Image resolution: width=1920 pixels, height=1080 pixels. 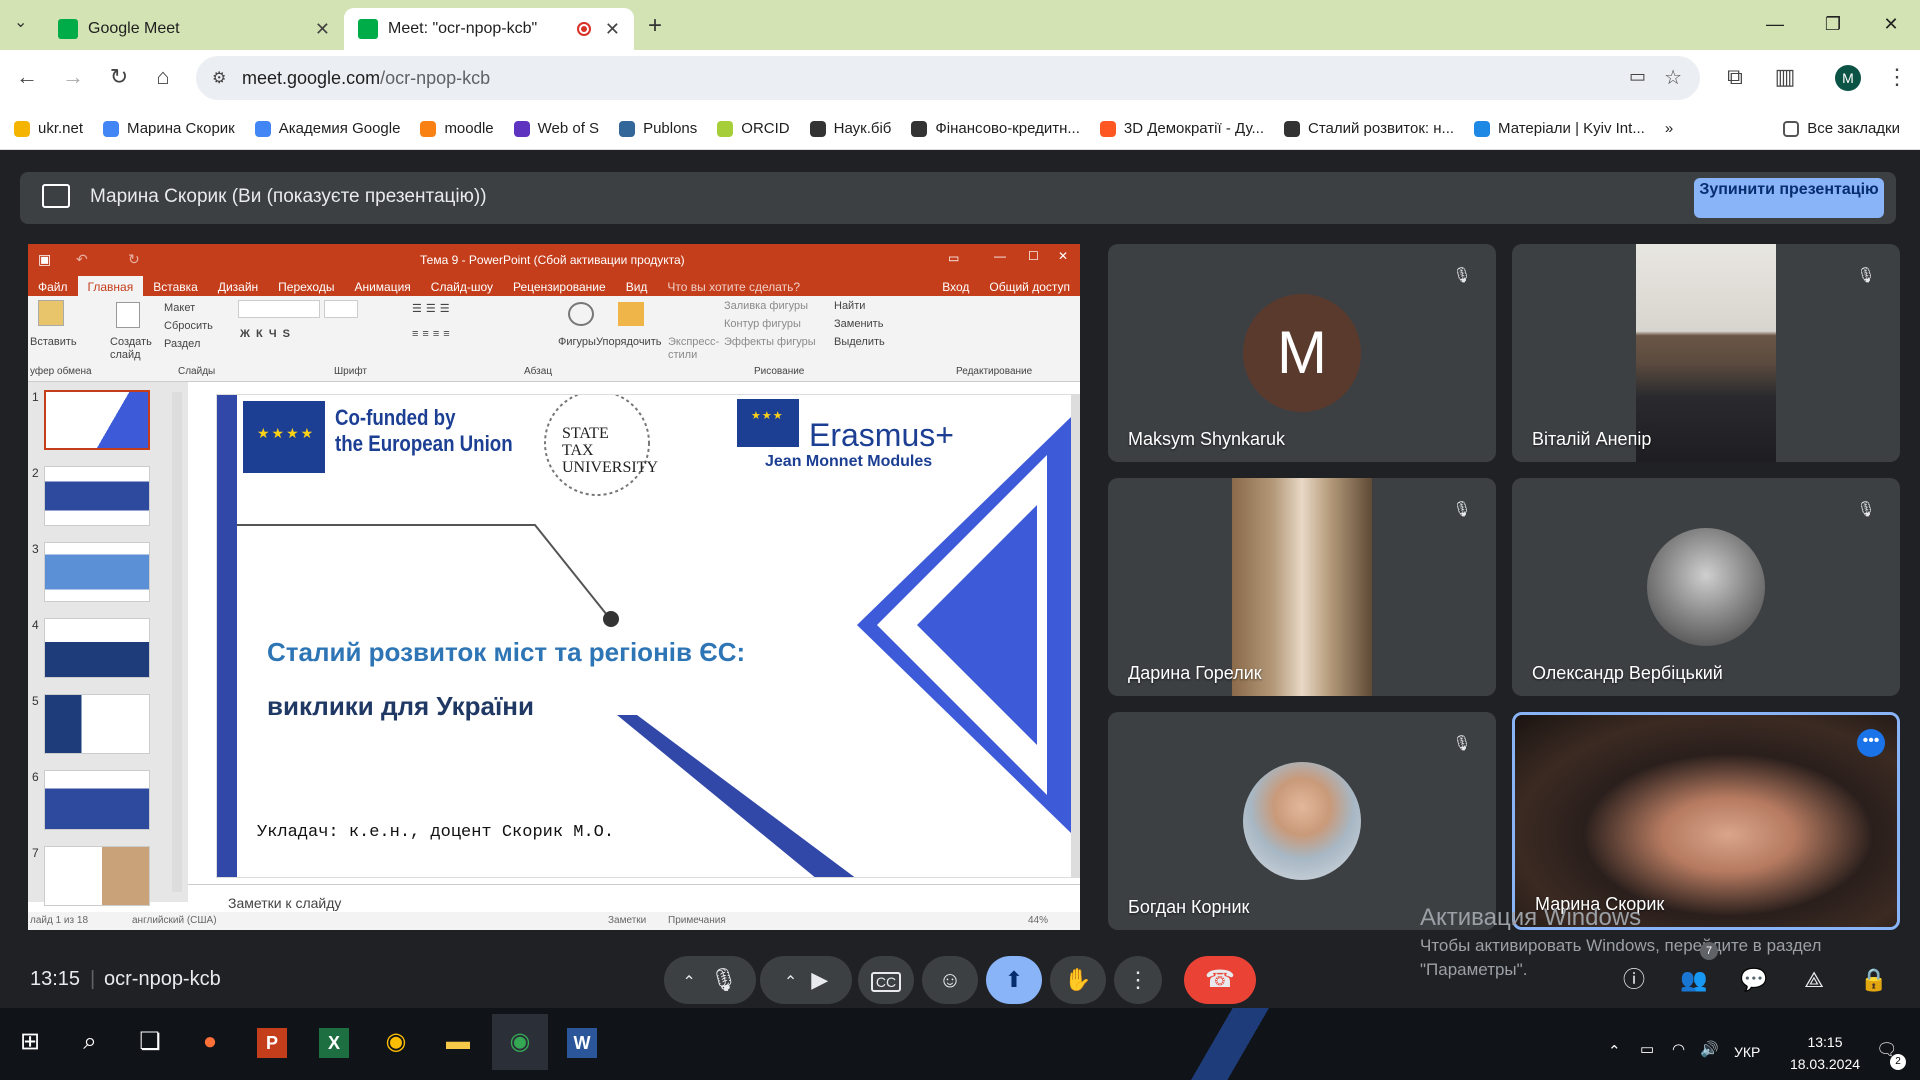 I want to click on status-comments: Примечания, so click(x=697, y=920).